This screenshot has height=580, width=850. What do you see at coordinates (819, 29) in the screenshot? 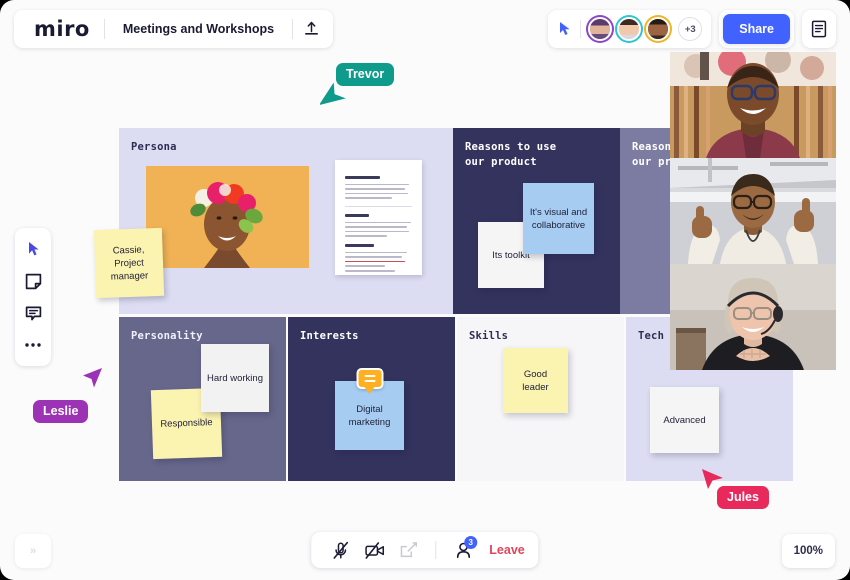
I see `notes-icon` at bounding box center [819, 29].